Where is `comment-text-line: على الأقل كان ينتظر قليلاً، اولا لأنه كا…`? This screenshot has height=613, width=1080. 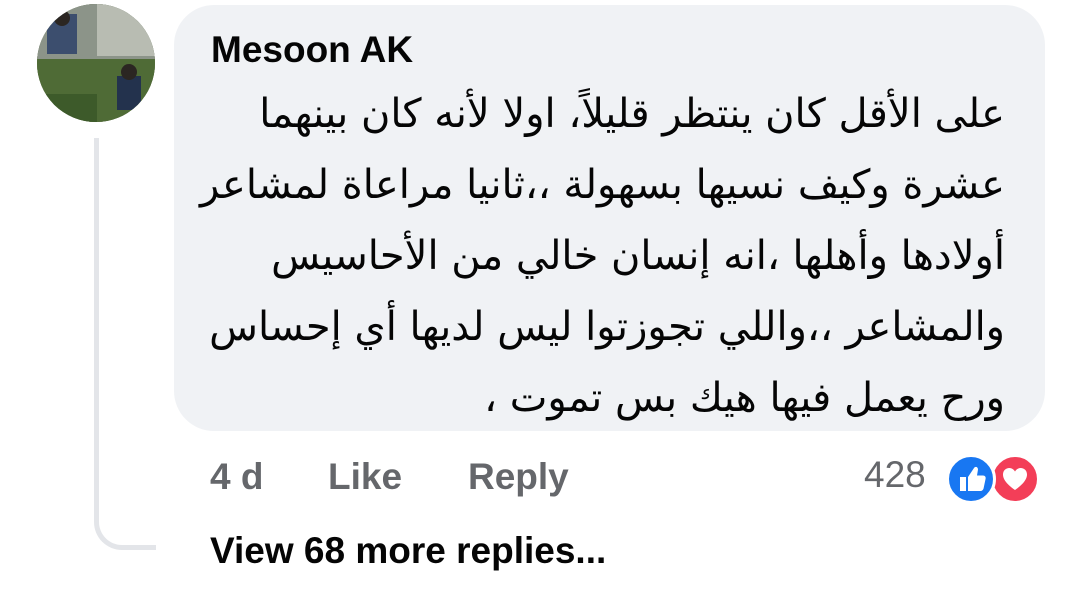
comment-text-line: على الأقل كان ينتظر قليلاً، اولا لأنه كا… is located at coordinates (632, 114).